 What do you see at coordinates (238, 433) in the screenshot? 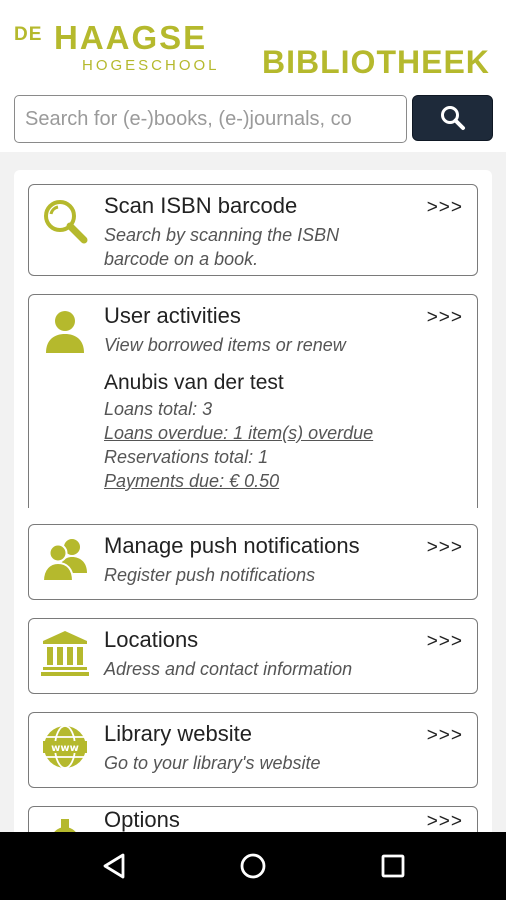
I see `loans-overdue-link: Loans overdue: 1 item(s) overdue` at bounding box center [238, 433].